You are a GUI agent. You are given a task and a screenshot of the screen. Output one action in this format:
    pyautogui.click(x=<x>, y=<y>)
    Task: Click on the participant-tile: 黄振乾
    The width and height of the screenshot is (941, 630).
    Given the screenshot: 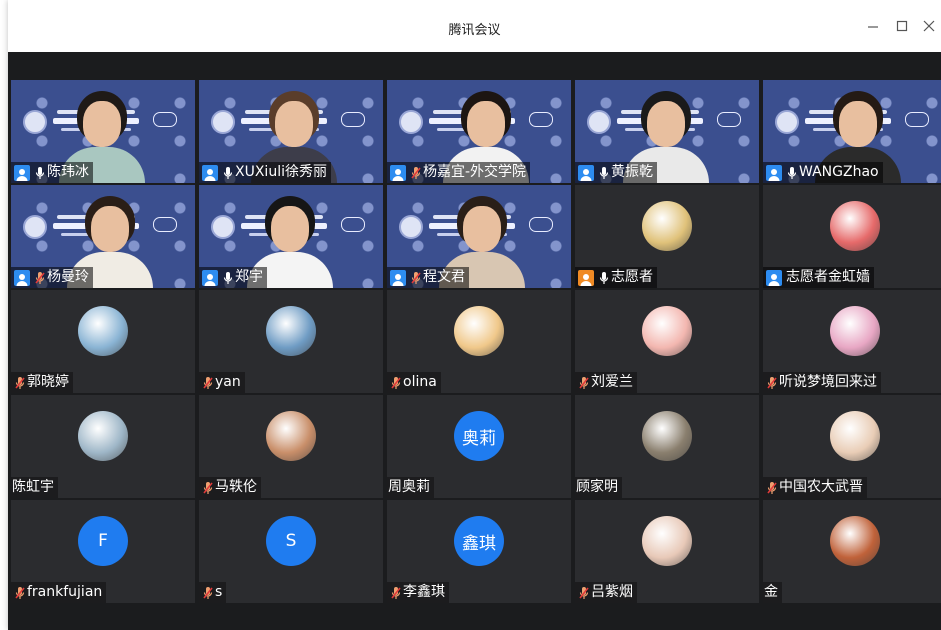 What is the action you would take?
    pyautogui.click(x=667, y=131)
    